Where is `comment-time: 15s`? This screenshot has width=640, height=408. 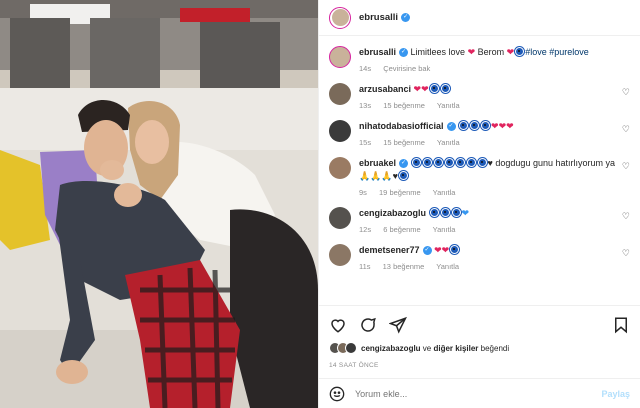
comment-time: 15s is located at coordinates (365, 142).